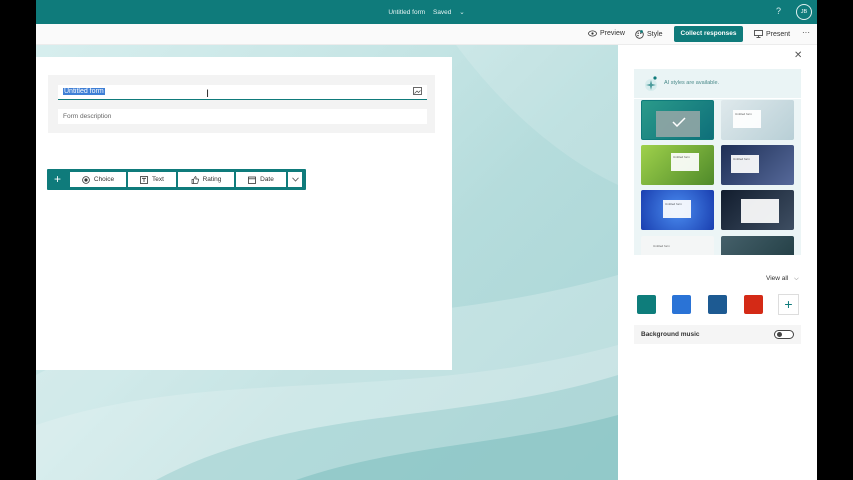 This screenshot has width=853, height=480. Describe the element at coordinates (757, 245) in the screenshot. I see `theme-dark-teal` at that location.